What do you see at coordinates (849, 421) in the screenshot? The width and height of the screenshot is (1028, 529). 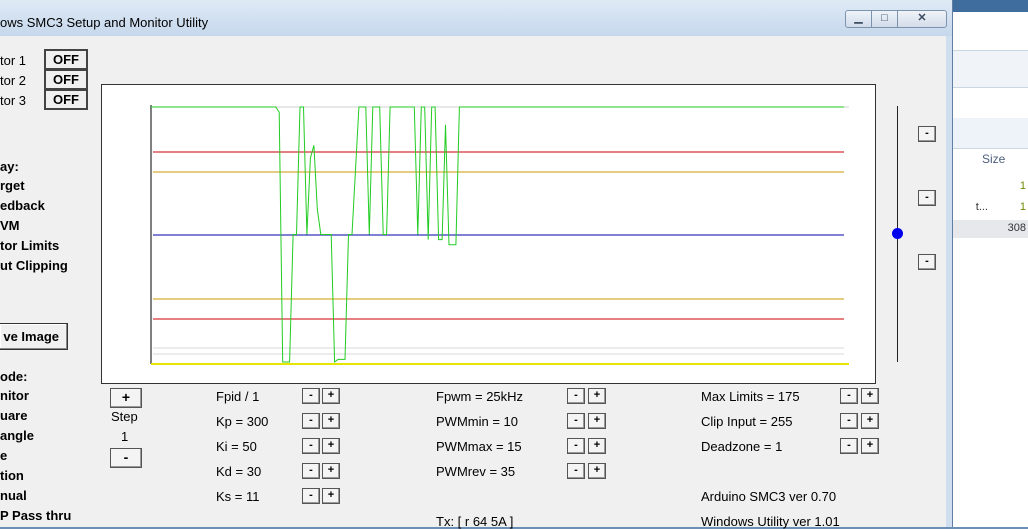 I see `clip-input-minus-button: -` at bounding box center [849, 421].